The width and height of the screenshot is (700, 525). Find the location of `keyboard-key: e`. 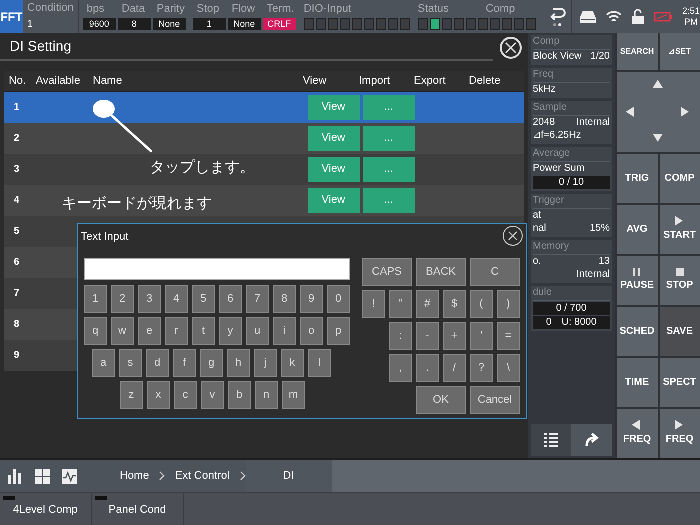

keyboard-key: e is located at coordinates (149, 331).